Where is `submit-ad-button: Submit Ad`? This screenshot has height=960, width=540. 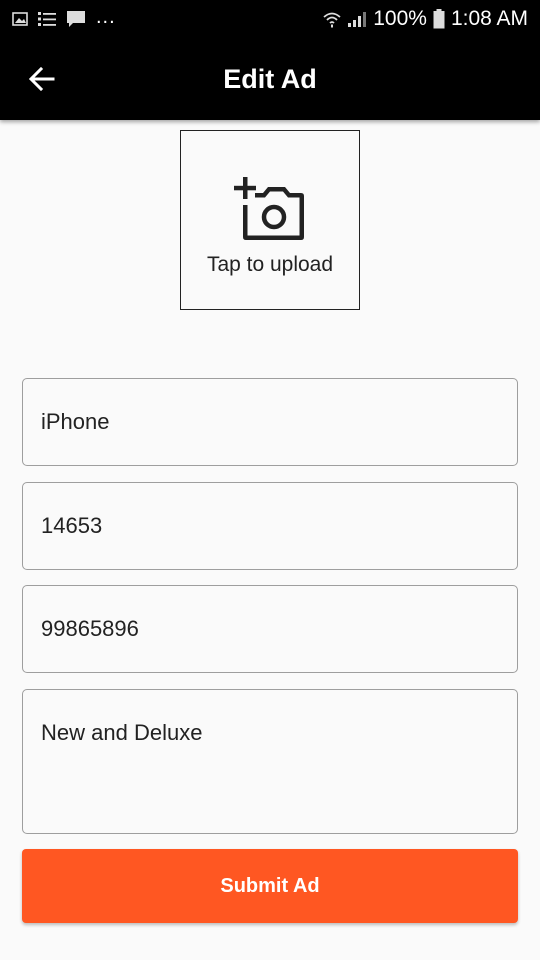 submit-ad-button: Submit Ad is located at coordinates (270, 886).